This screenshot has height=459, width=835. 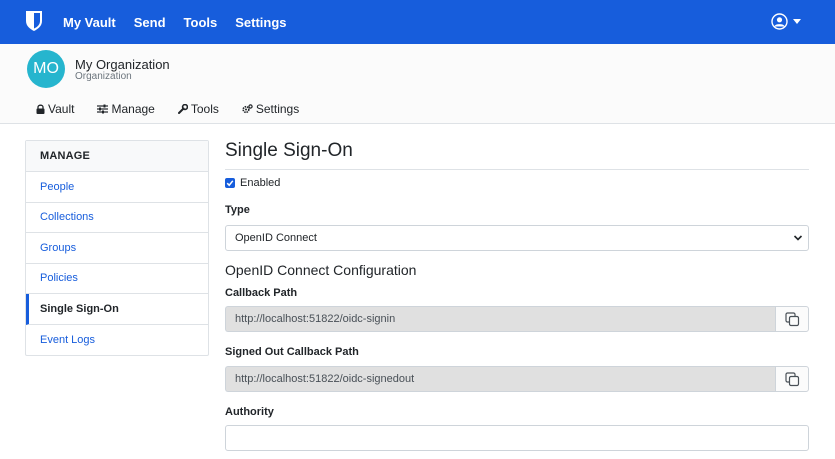 I want to click on callback-path-label: Callback Path, so click(x=261, y=293).